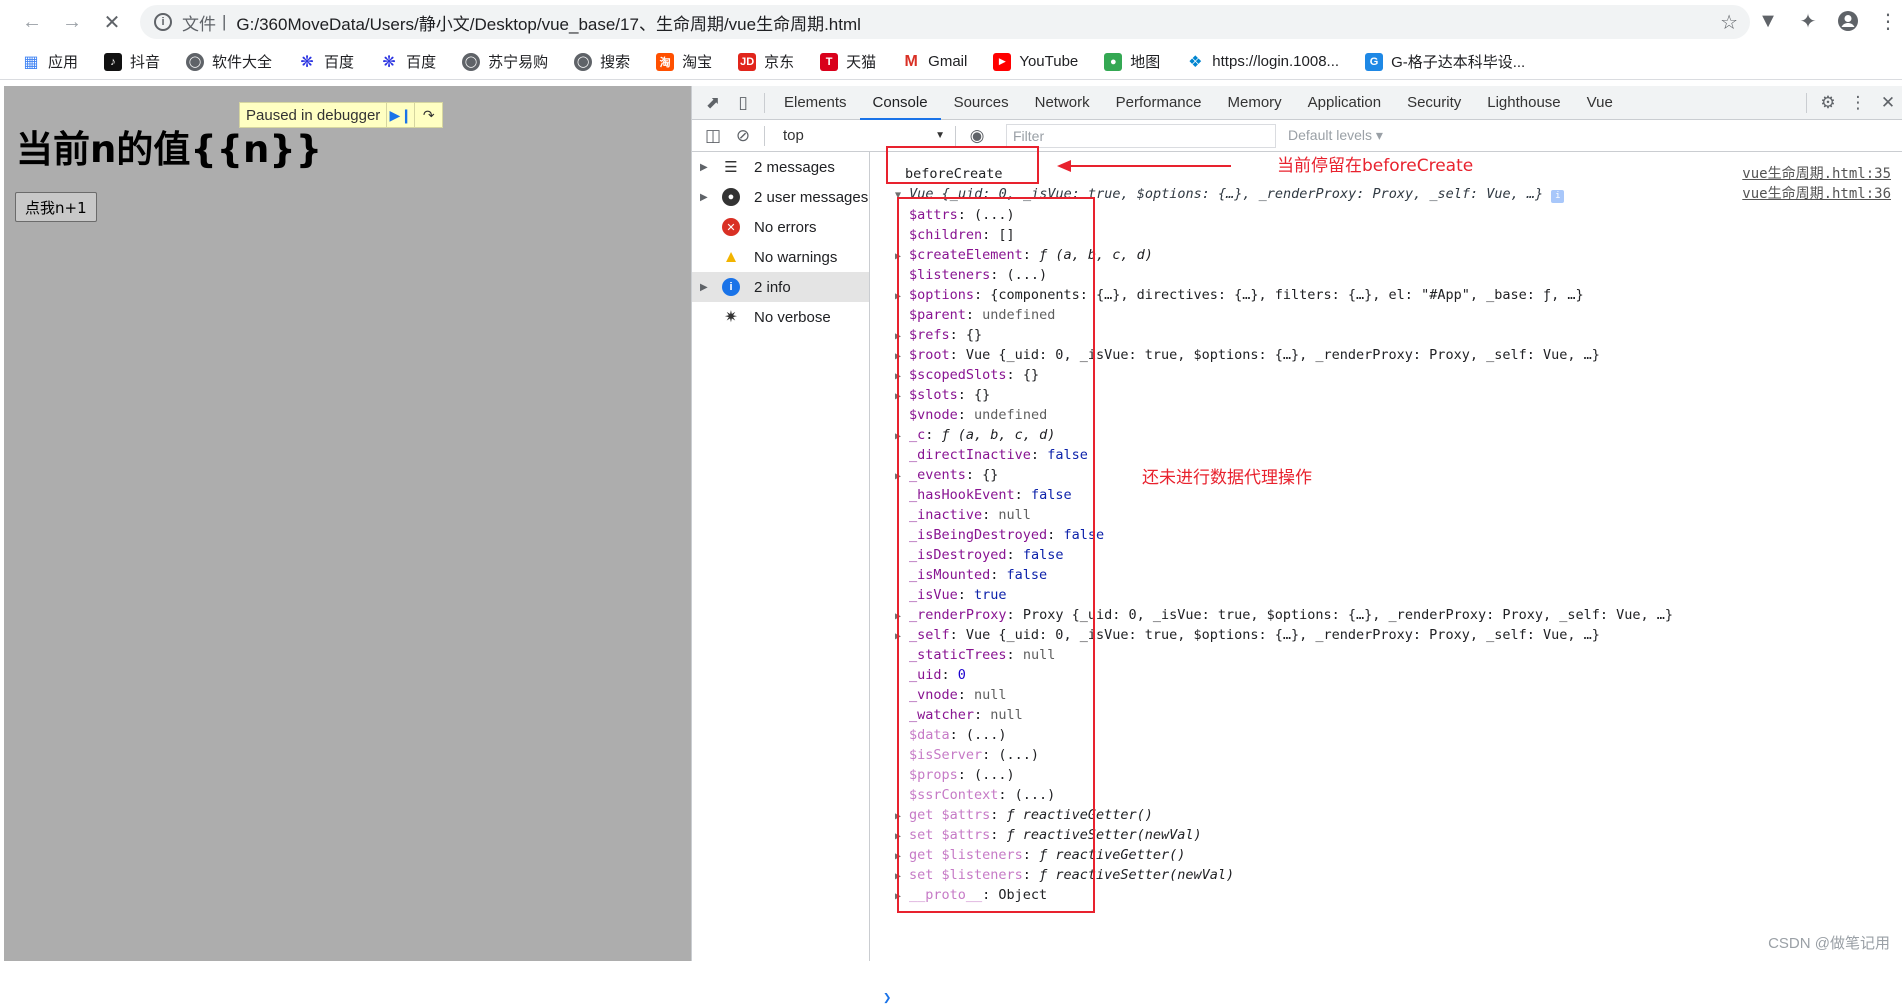 Image resolution: width=1902 pixels, height=1006 pixels. Describe the element at coordinates (743, 103) in the screenshot. I see `device-toolbar-icon: ▯` at that location.